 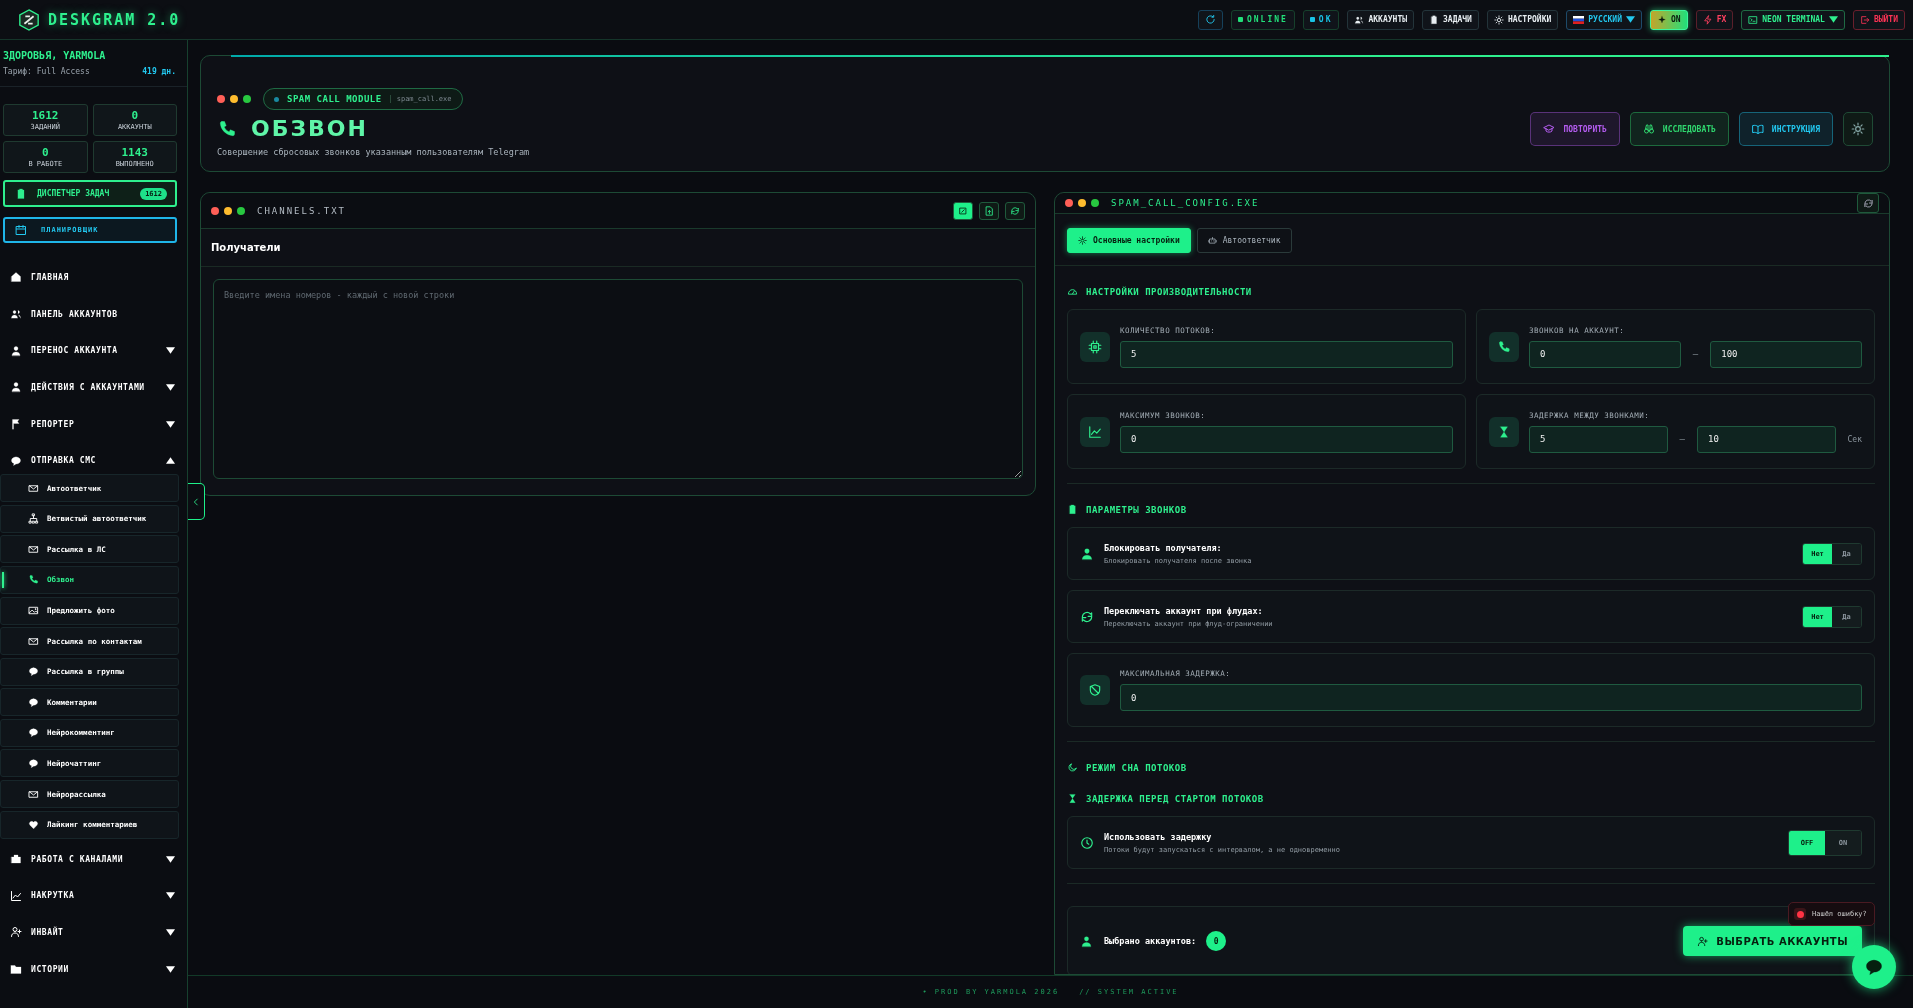 I want to click on stat-value: 1143, so click(x=134, y=152).